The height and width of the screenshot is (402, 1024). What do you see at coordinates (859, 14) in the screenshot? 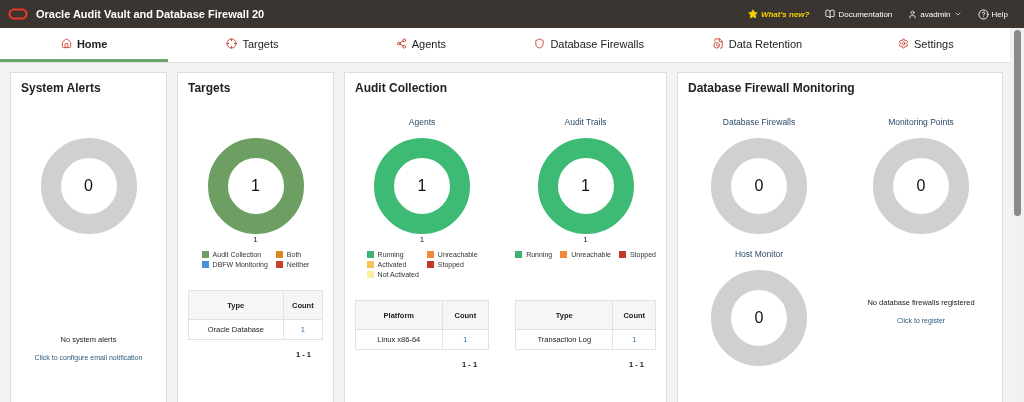
I see `header-link: Documentation` at bounding box center [859, 14].